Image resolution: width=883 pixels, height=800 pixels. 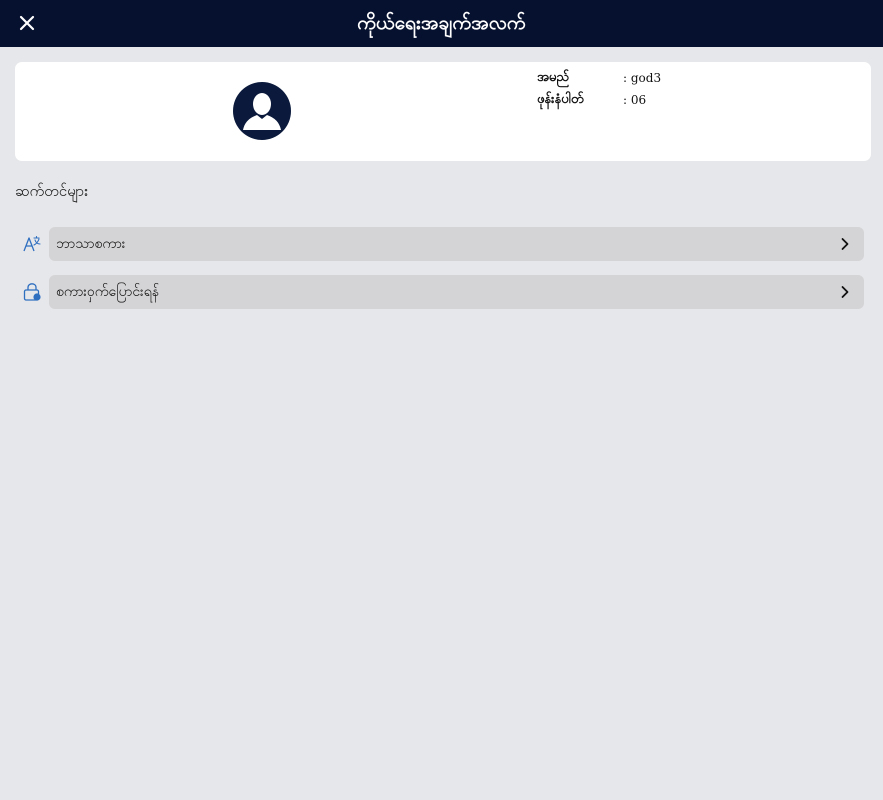 I want to click on setting-item-password: စကားဝှက်ပြောင်းရန်, so click(x=441, y=292).